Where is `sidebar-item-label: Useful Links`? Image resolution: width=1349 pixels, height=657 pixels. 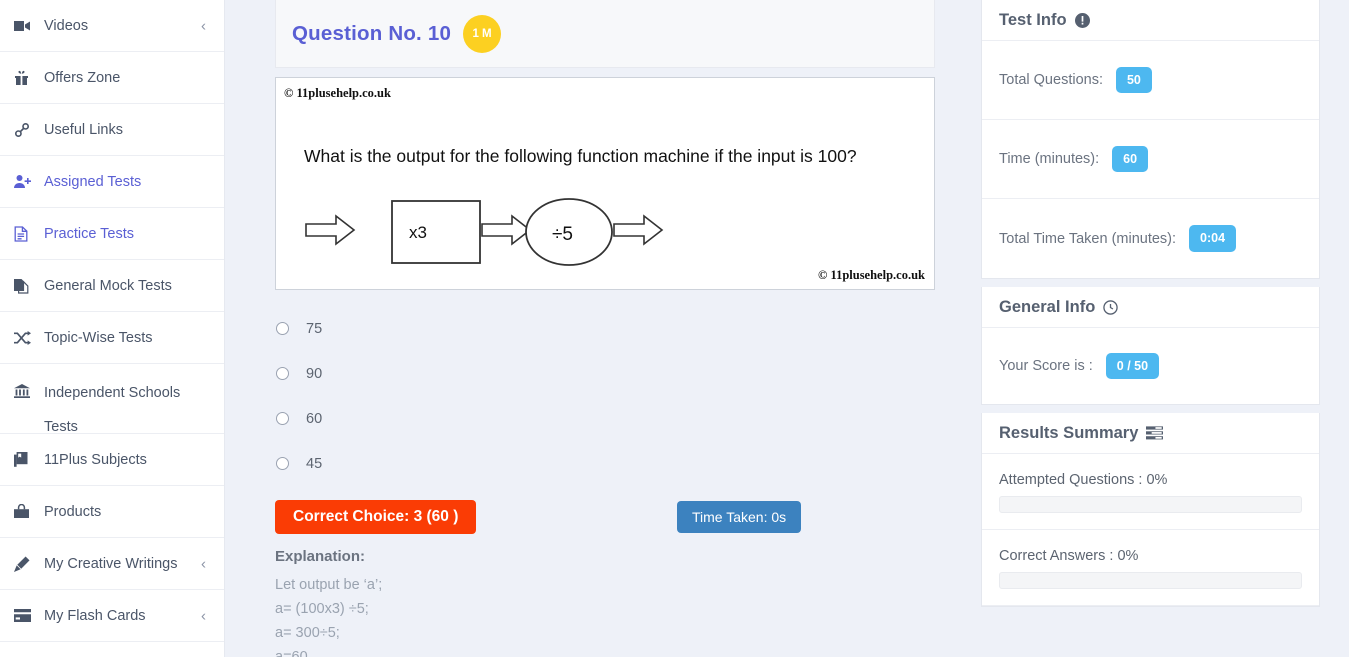
sidebar-item-label: Useful Links is located at coordinates (83, 129).